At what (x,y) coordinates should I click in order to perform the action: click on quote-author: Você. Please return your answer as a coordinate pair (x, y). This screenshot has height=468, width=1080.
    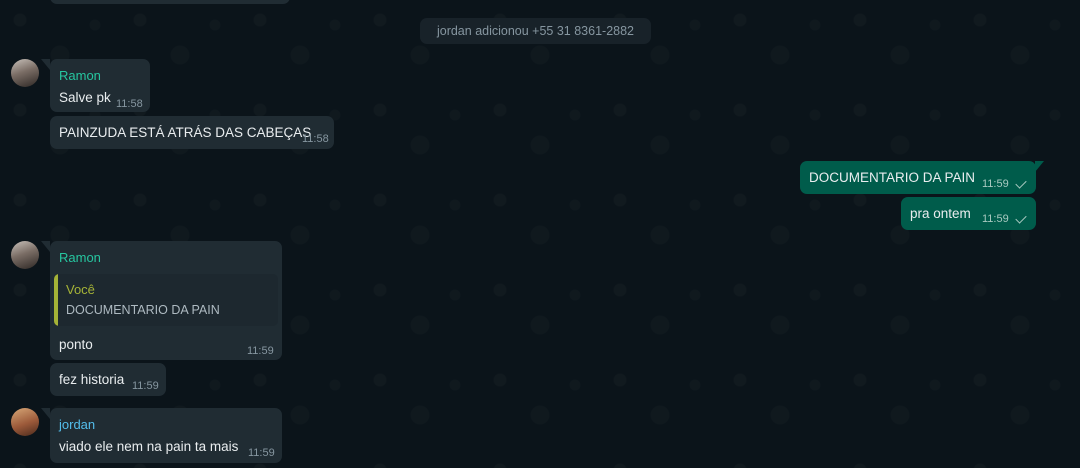
    Looking at the image, I should click on (80, 289).